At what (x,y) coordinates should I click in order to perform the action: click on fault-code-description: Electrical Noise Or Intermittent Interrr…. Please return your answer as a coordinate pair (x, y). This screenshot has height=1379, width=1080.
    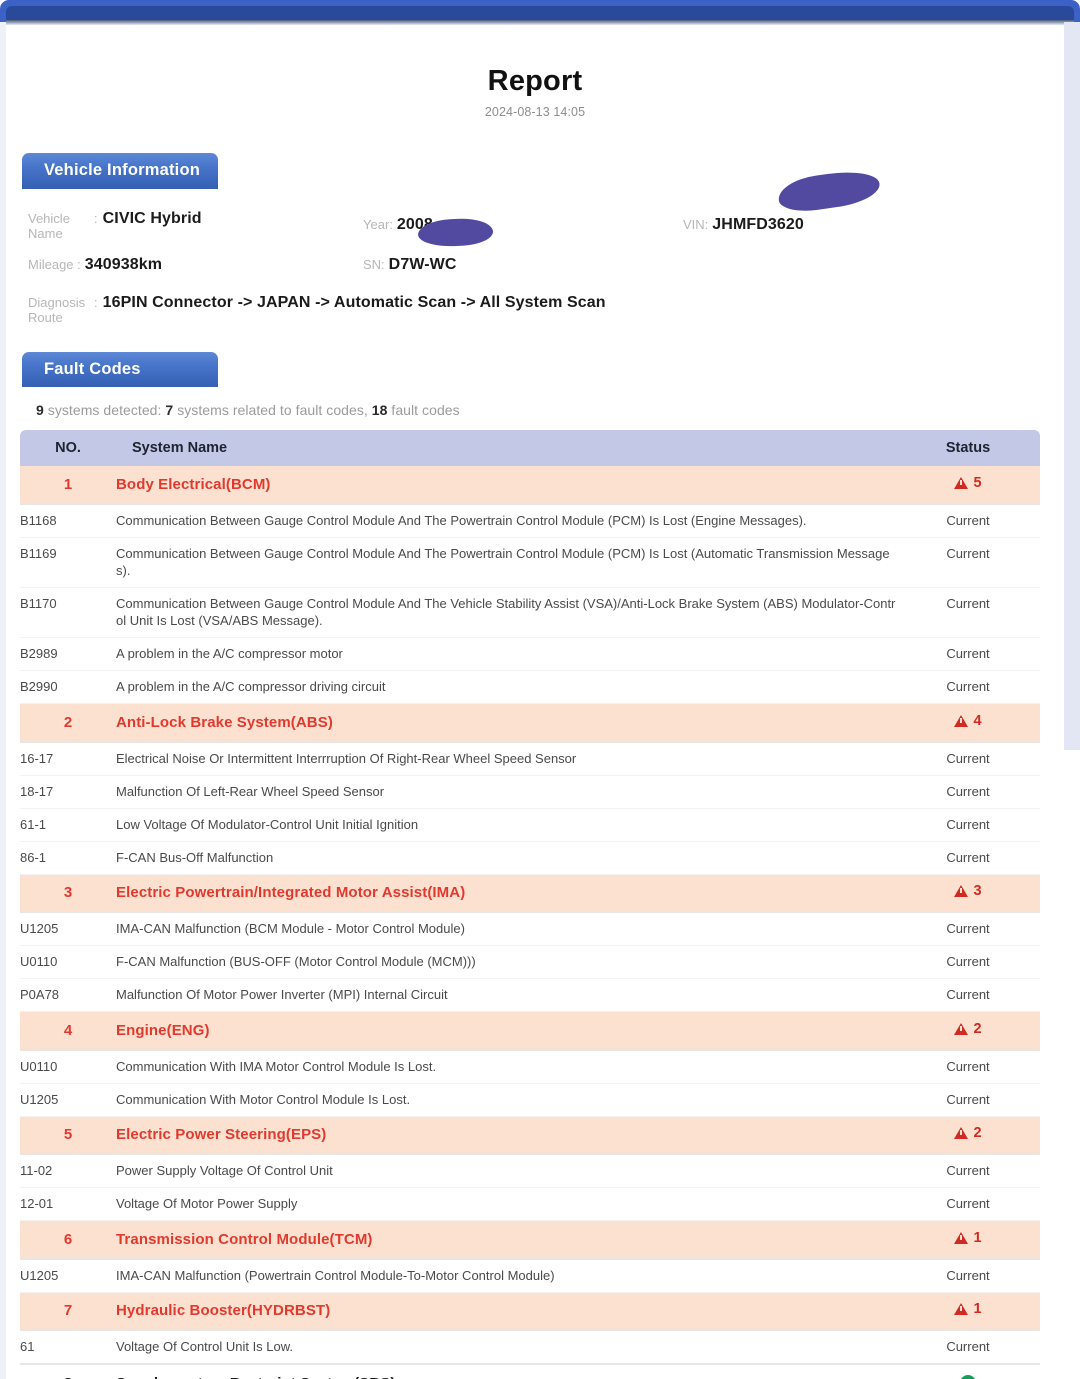
    Looking at the image, I should click on (506, 758).